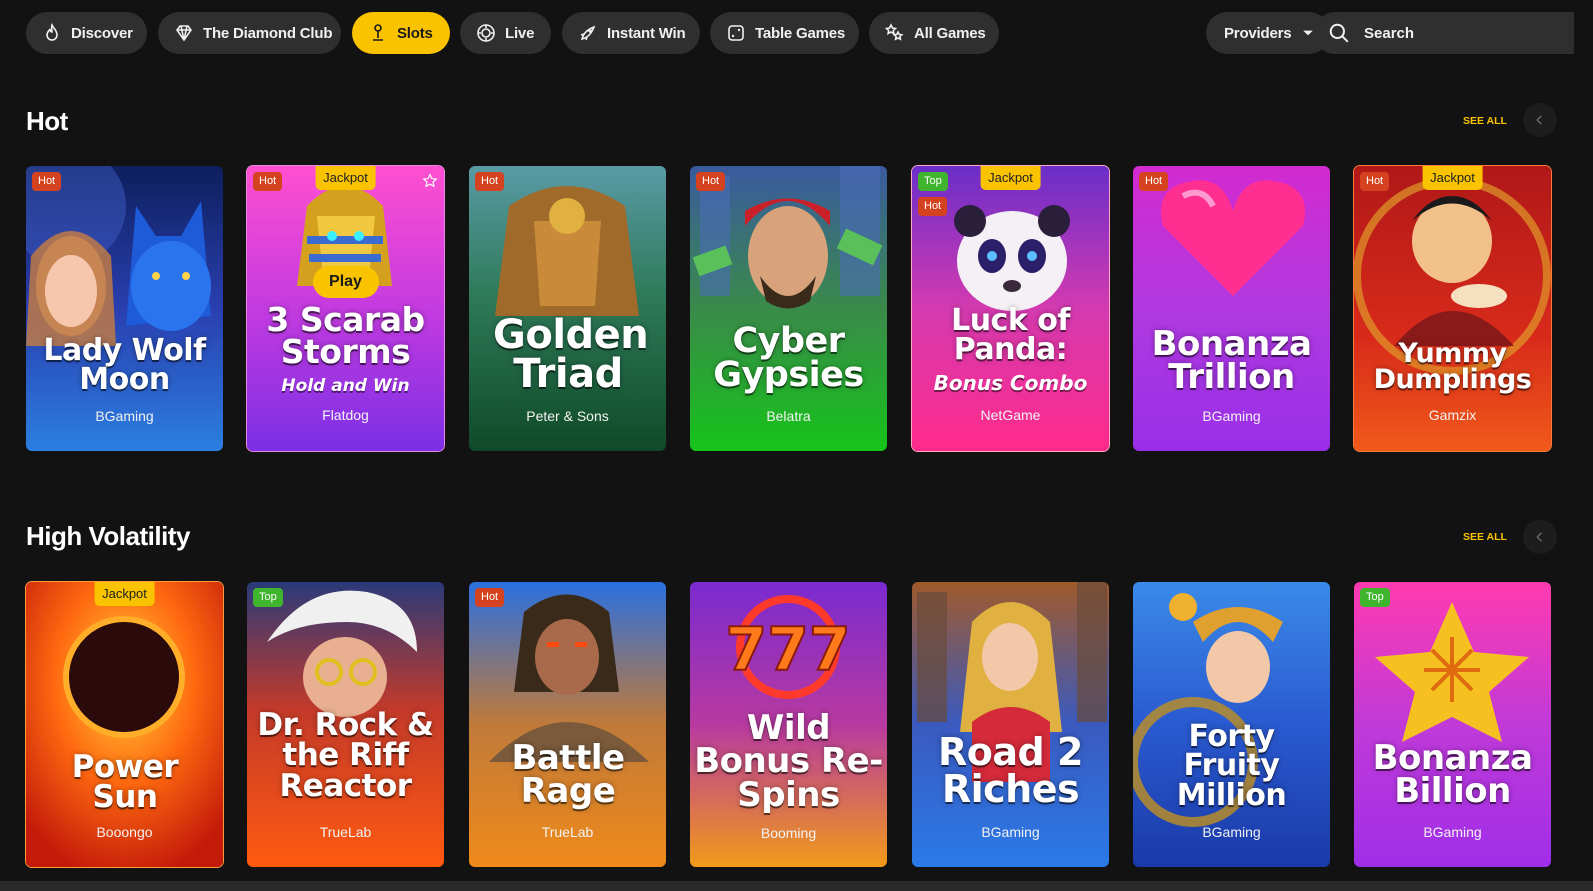  Describe the element at coordinates (1010, 335) in the screenshot. I see `game-title: Luck of Panda:` at that location.